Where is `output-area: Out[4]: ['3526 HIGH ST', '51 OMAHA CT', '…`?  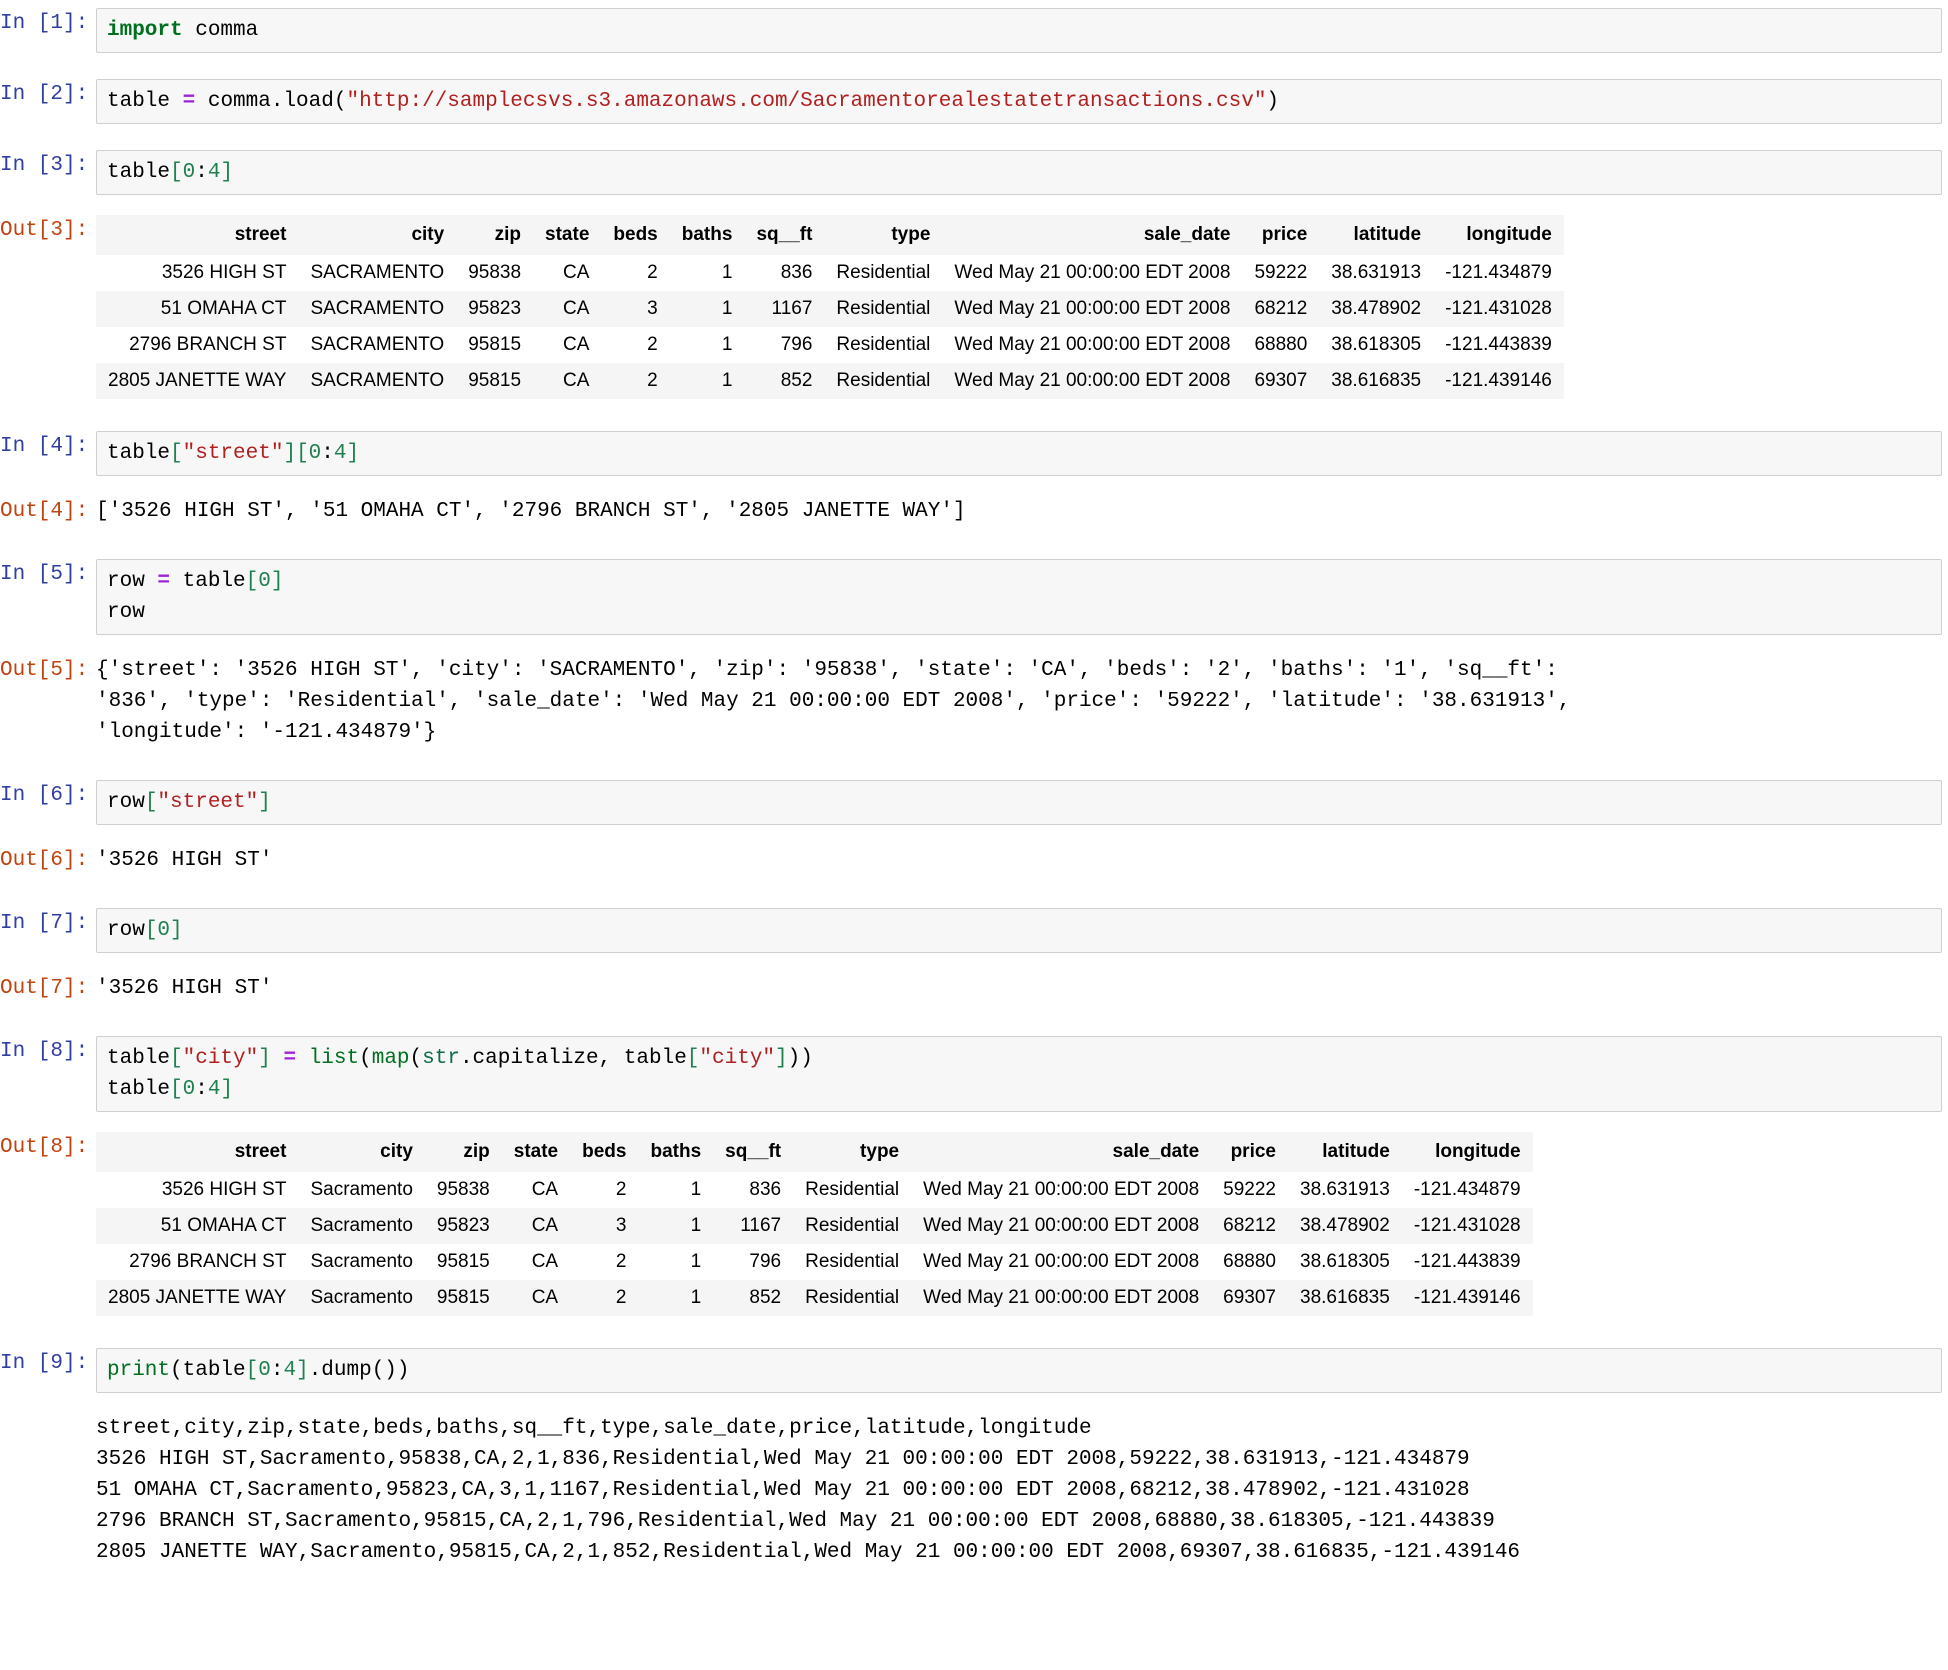 output-area: Out[4]: ['3526 HIGH ST', '51 OMAHA CT', '… is located at coordinates (974, 511).